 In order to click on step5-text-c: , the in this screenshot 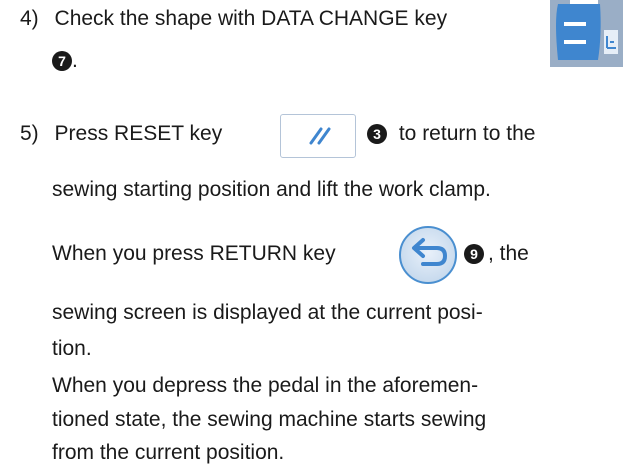, I will do `click(508, 253)`.